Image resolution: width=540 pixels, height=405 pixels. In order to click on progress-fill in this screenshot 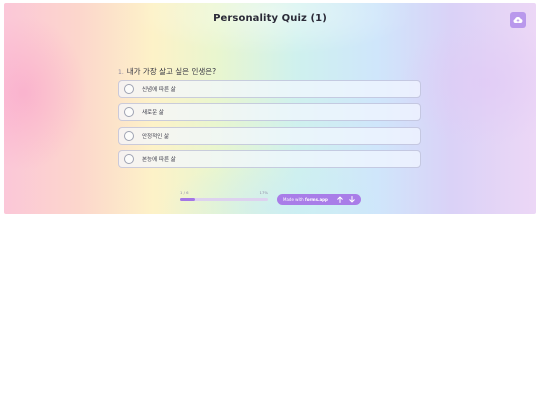, I will do `click(187, 199)`.